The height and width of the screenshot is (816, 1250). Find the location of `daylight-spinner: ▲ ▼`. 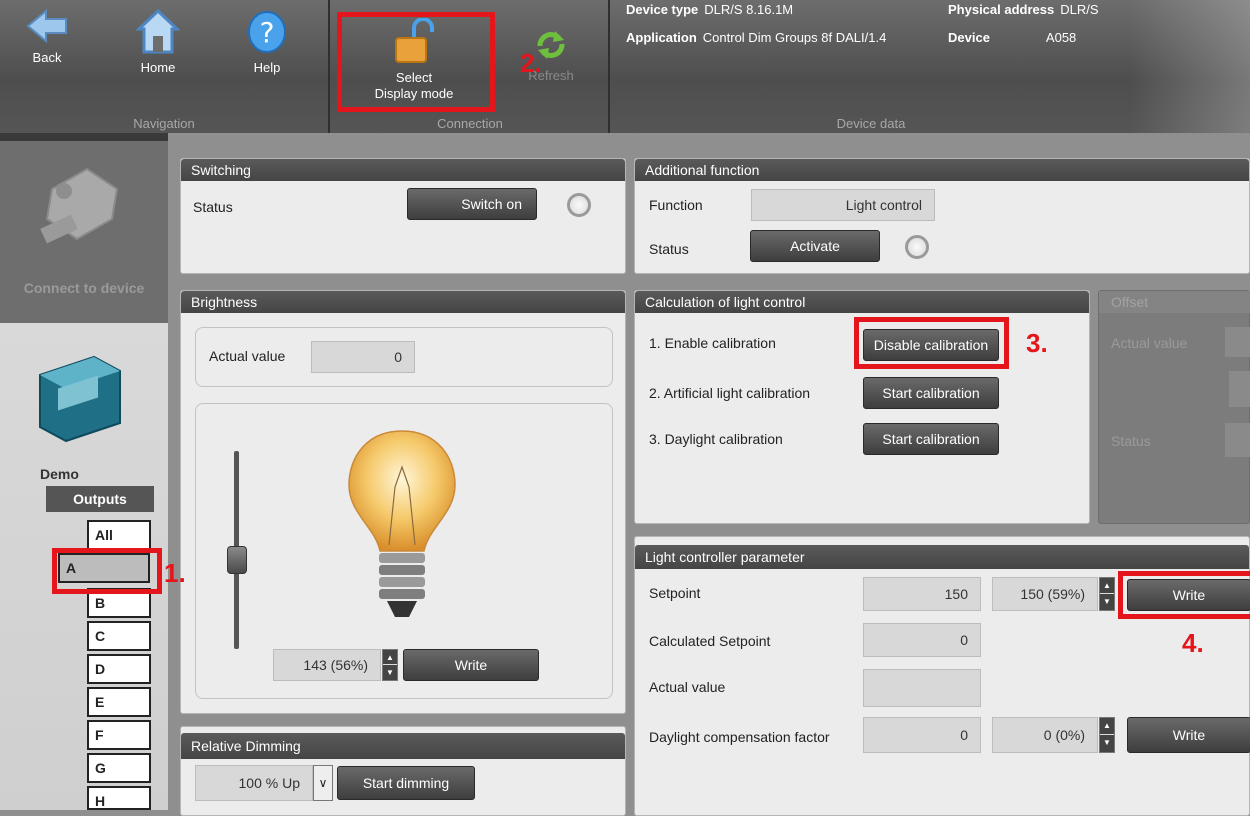

daylight-spinner: ▲ ▼ is located at coordinates (1107, 735).